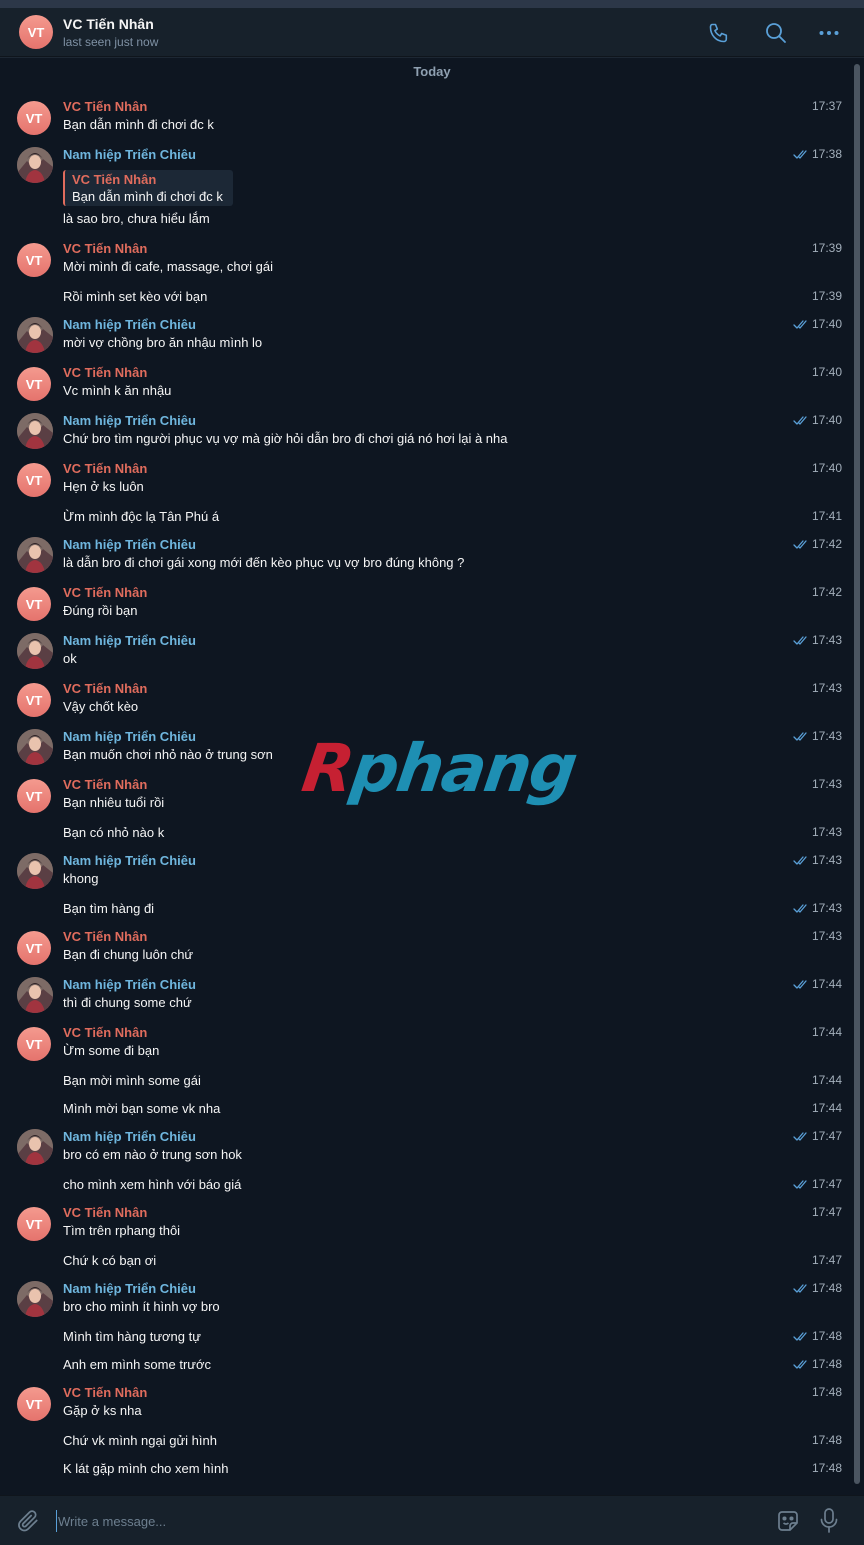 The height and width of the screenshot is (1545, 864). What do you see at coordinates (829, 1521) in the screenshot?
I see `microphone-icon` at bounding box center [829, 1521].